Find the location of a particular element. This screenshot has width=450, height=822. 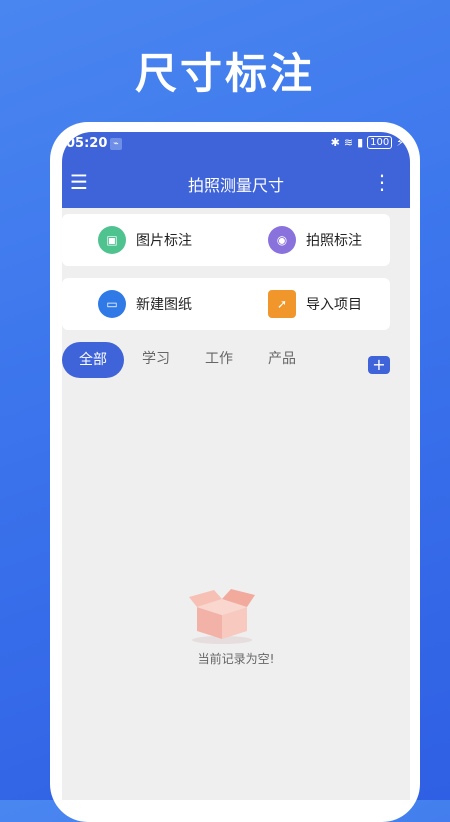

new-drawing-button: ▭ 新建图纸 is located at coordinates (160, 304).